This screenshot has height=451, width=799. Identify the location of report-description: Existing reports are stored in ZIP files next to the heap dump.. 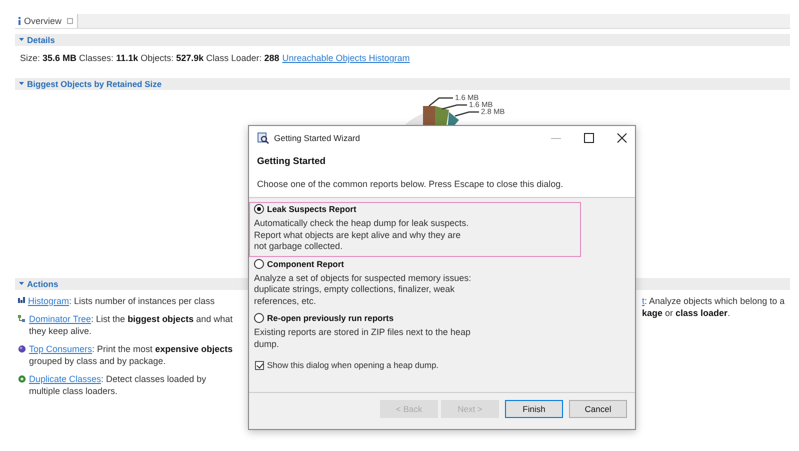
(363, 338).